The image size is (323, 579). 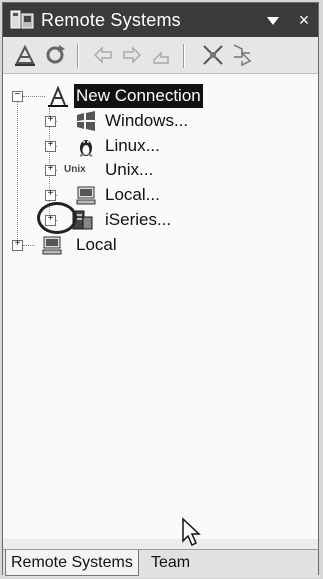 What do you see at coordinates (86, 146) in the screenshot?
I see `linux-penguin-icon` at bounding box center [86, 146].